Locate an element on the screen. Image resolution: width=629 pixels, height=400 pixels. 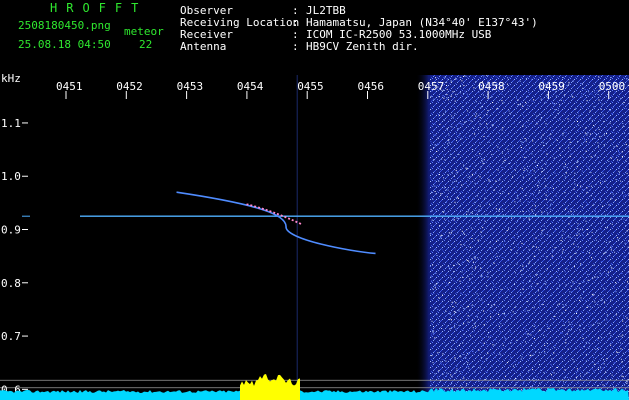
field-value-location: Hamamatsu, Japan (N34°40' E137°43') is located at coordinates (422, 22).